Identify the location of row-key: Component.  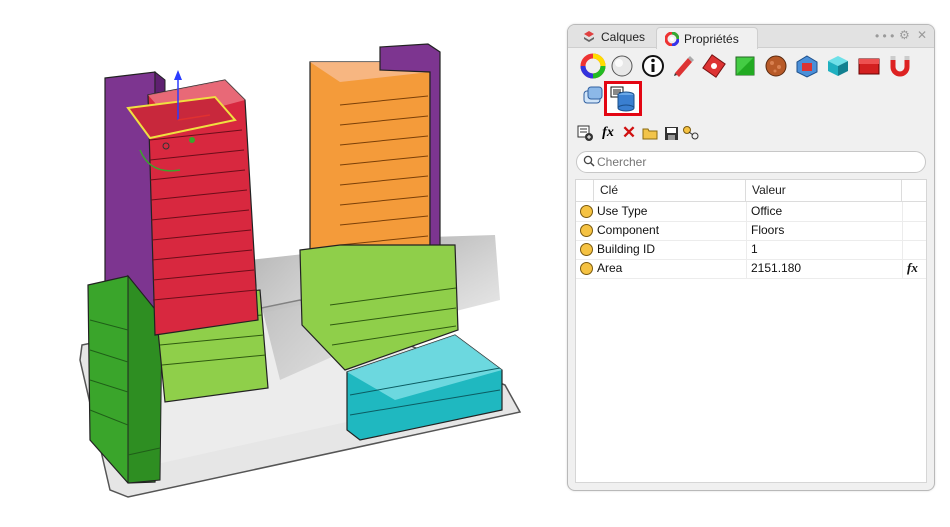
(628, 230).